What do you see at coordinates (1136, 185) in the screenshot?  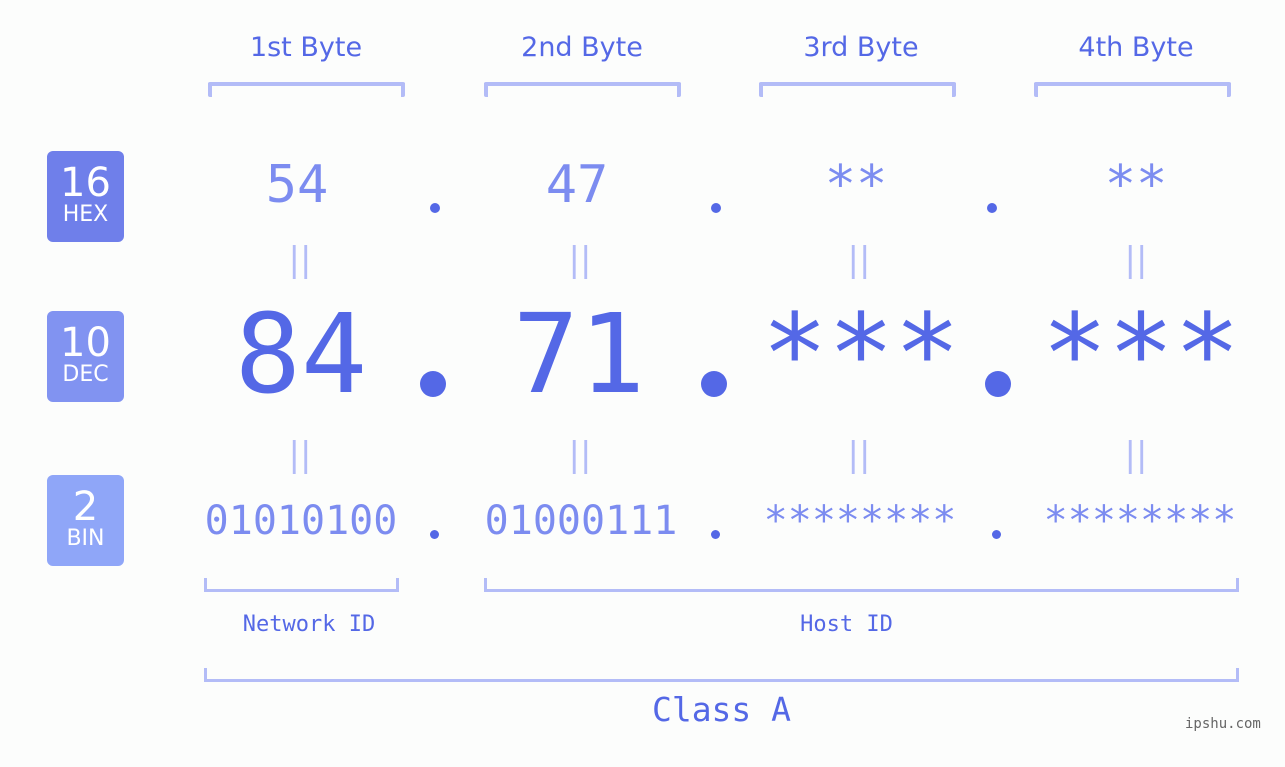 I see `hex-value-4: **` at bounding box center [1136, 185].